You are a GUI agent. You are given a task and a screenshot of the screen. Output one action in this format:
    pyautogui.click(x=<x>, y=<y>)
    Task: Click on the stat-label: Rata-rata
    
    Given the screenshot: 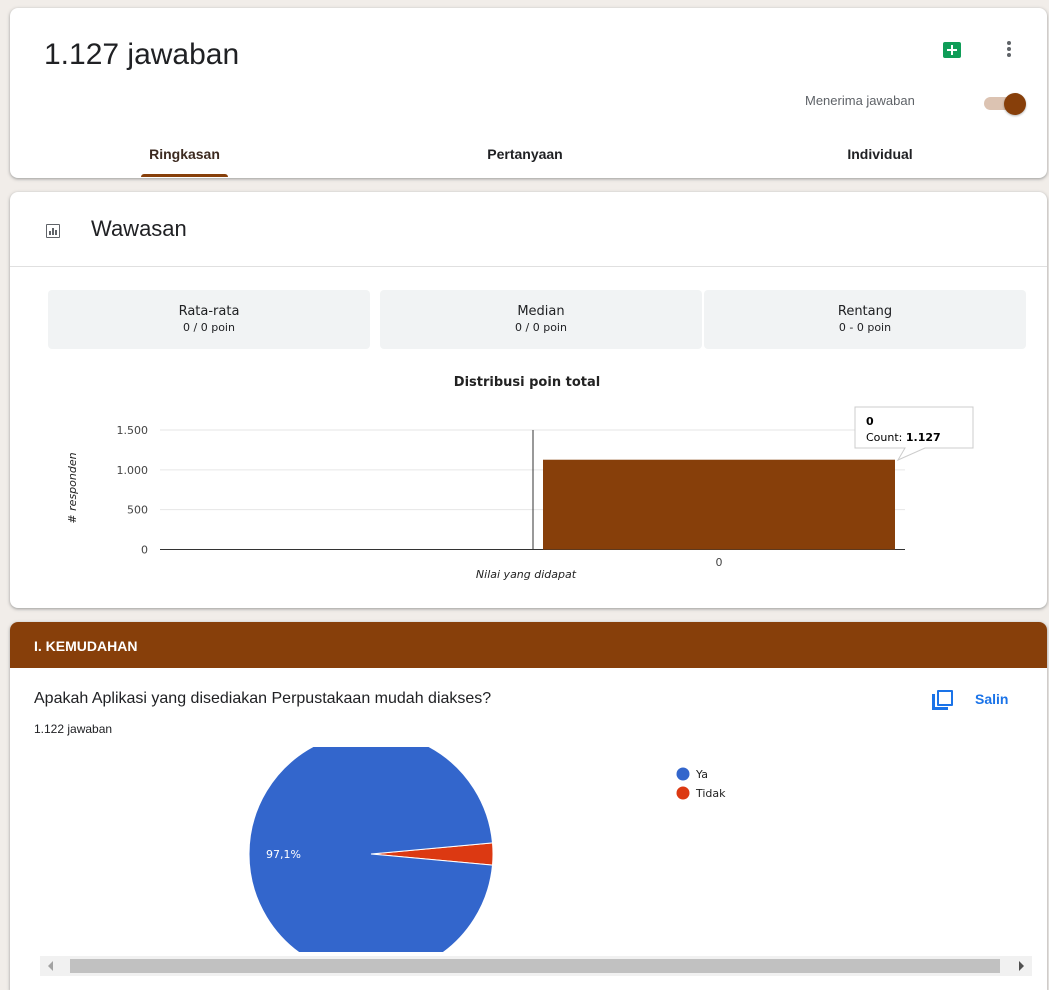 What is the action you would take?
    pyautogui.click(x=209, y=311)
    